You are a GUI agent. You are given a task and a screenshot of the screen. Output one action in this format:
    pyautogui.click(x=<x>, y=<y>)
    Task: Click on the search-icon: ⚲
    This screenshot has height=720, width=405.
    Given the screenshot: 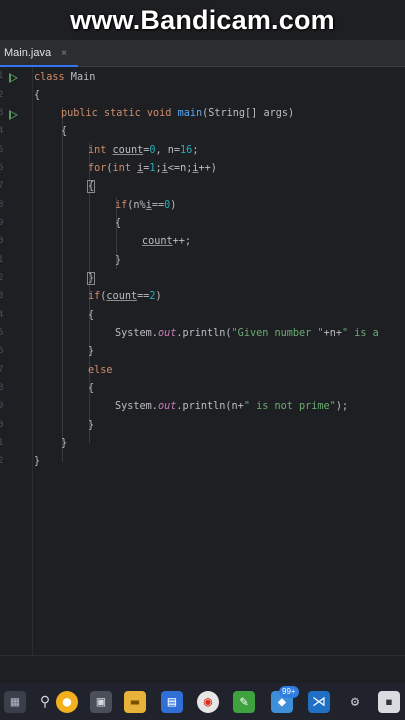 What is the action you would take?
    pyautogui.click(x=45, y=702)
    